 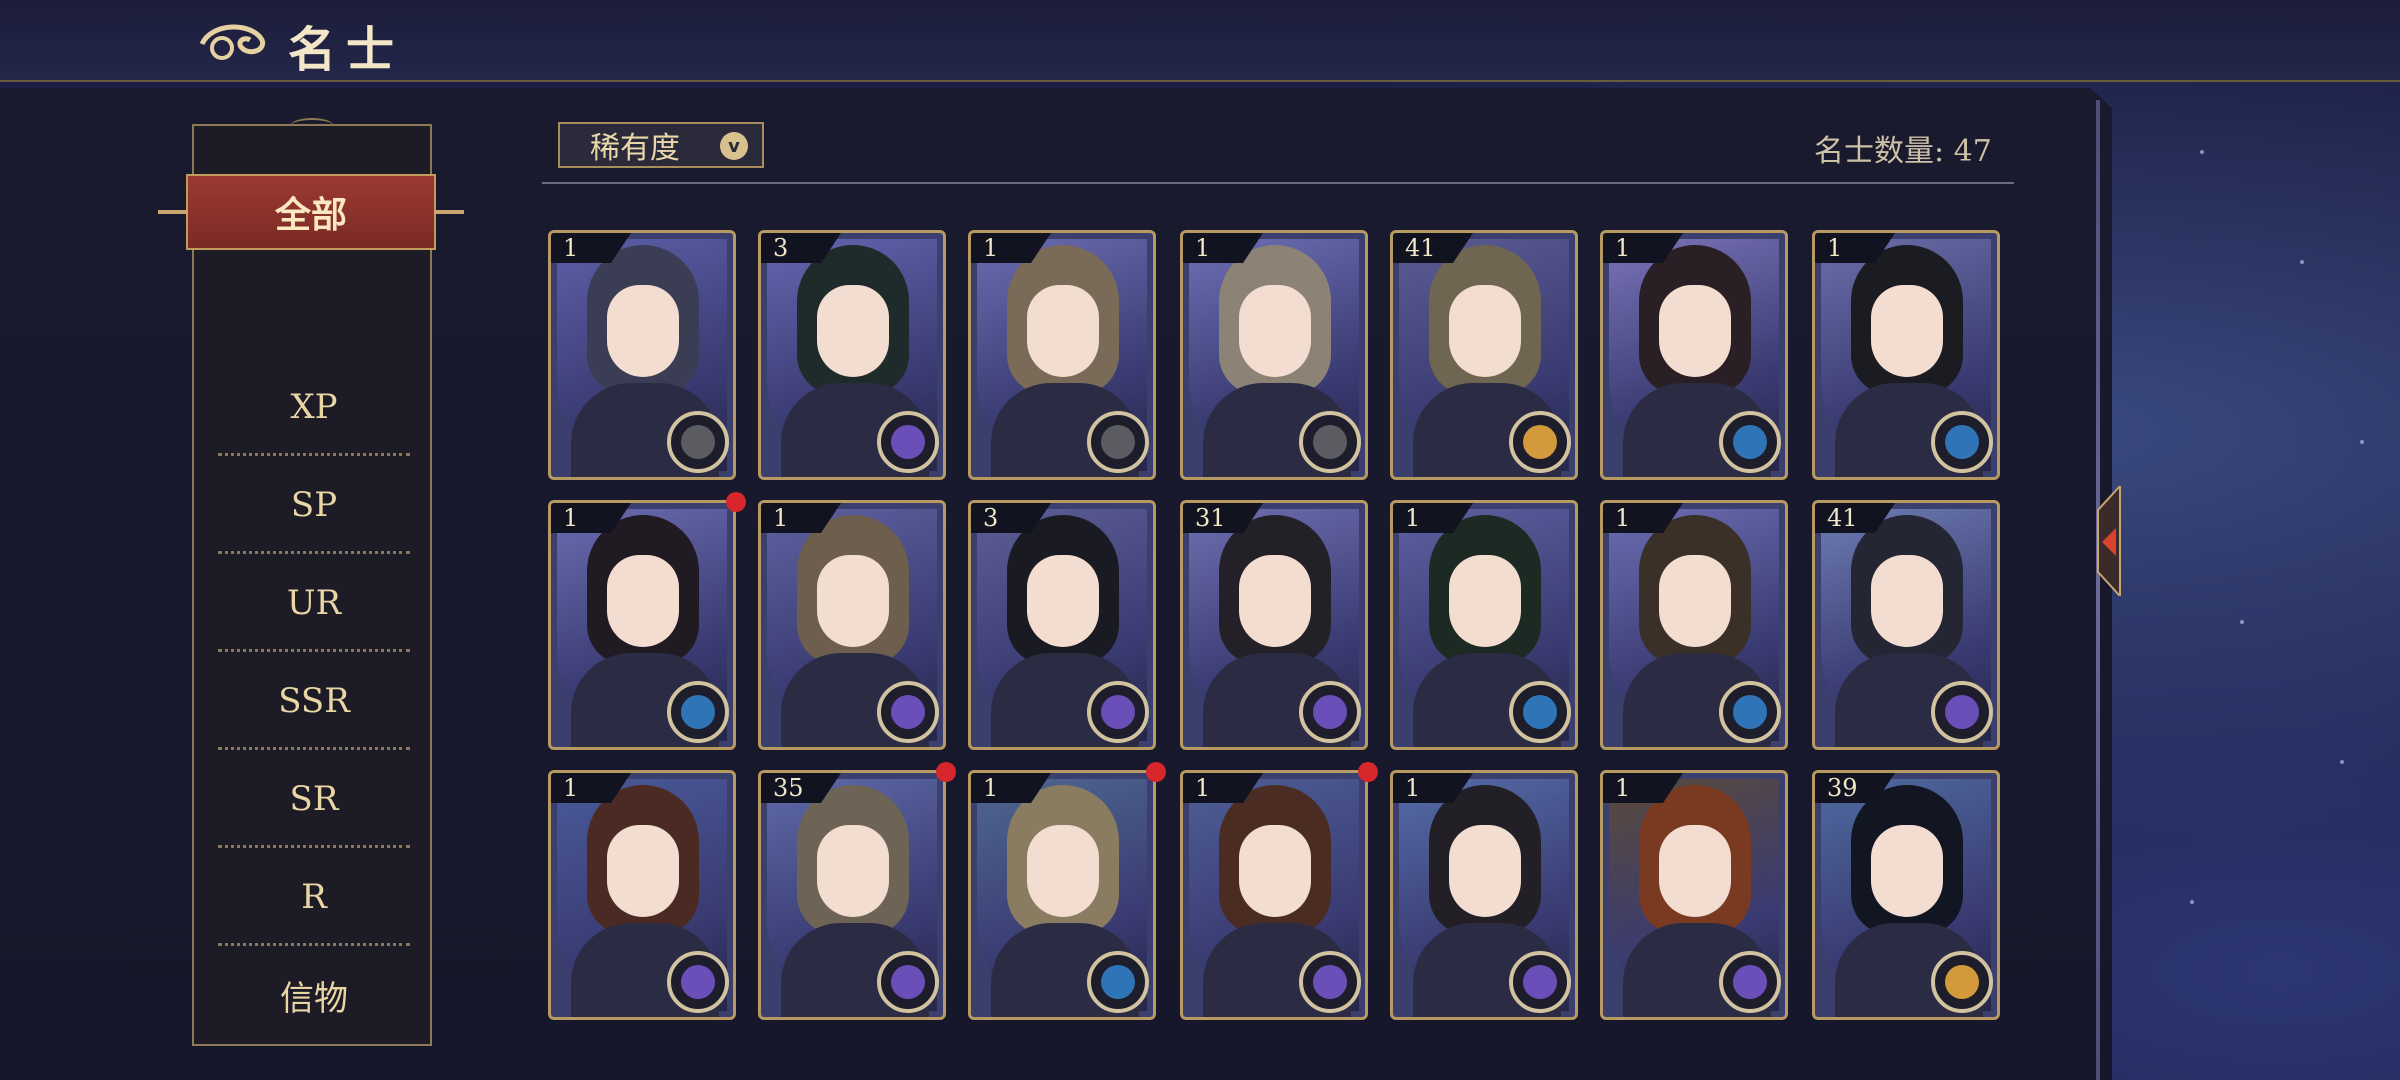 I want to click on sidebar-item-label: 信物, so click(x=314, y=998).